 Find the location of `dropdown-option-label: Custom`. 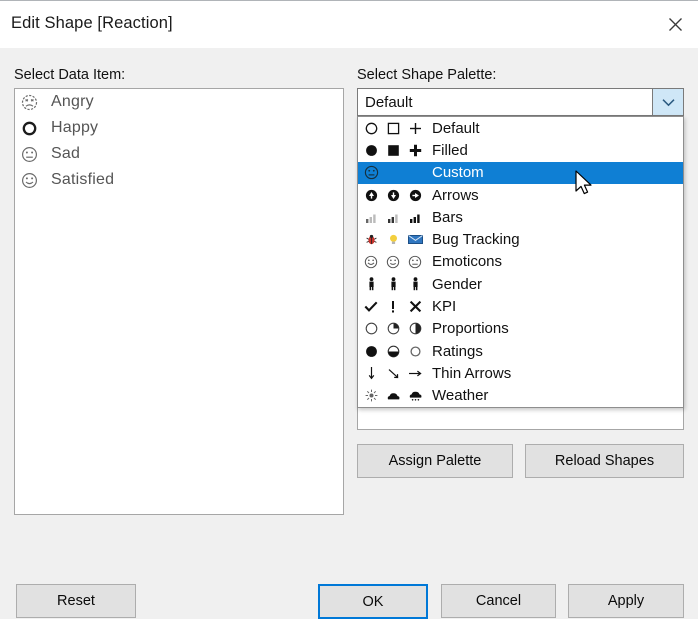

dropdown-option-label: Custom is located at coordinates (458, 173).